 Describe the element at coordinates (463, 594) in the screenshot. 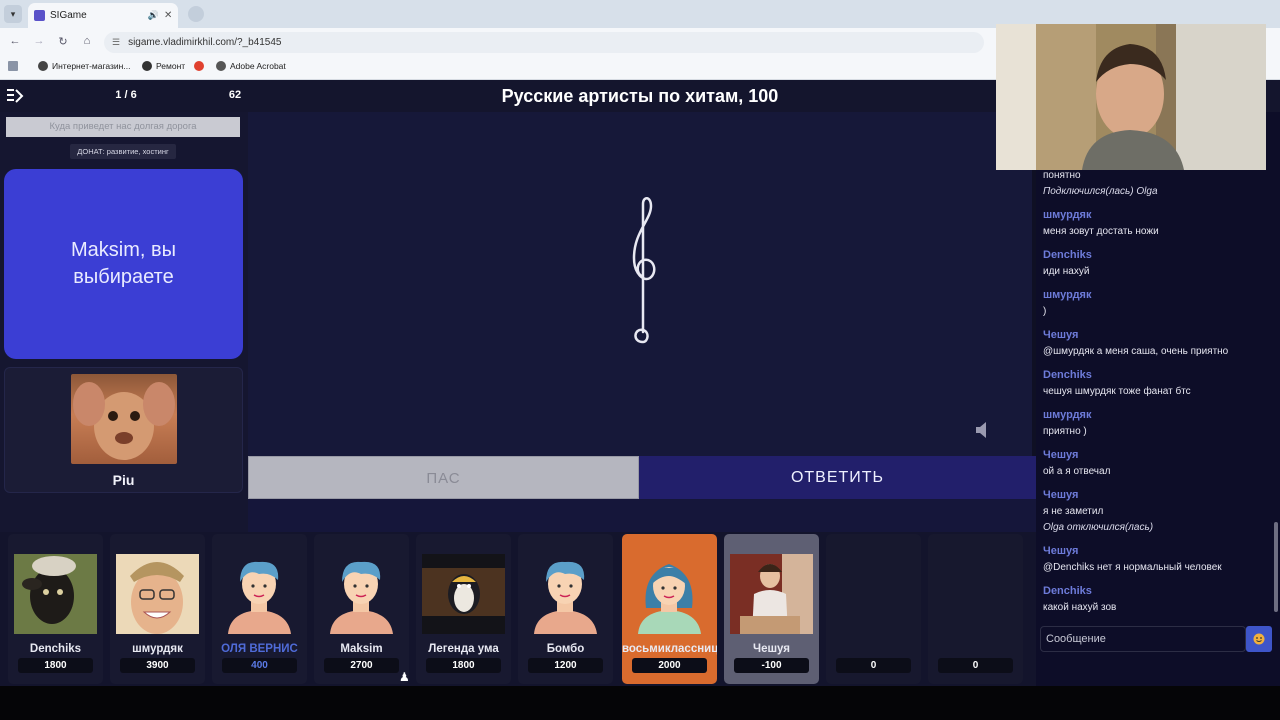

I see `player-avatar-penguin` at that location.